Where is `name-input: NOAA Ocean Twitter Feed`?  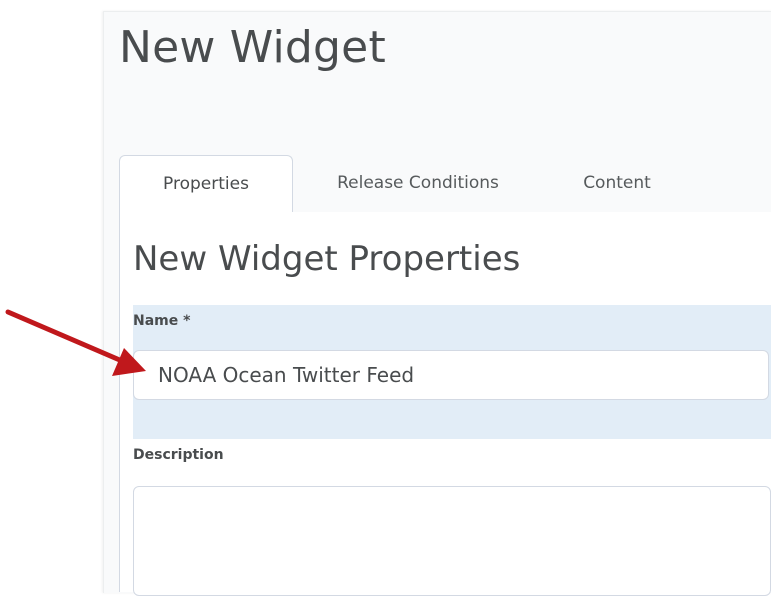
name-input: NOAA Ocean Twitter Feed is located at coordinates (451, 375).